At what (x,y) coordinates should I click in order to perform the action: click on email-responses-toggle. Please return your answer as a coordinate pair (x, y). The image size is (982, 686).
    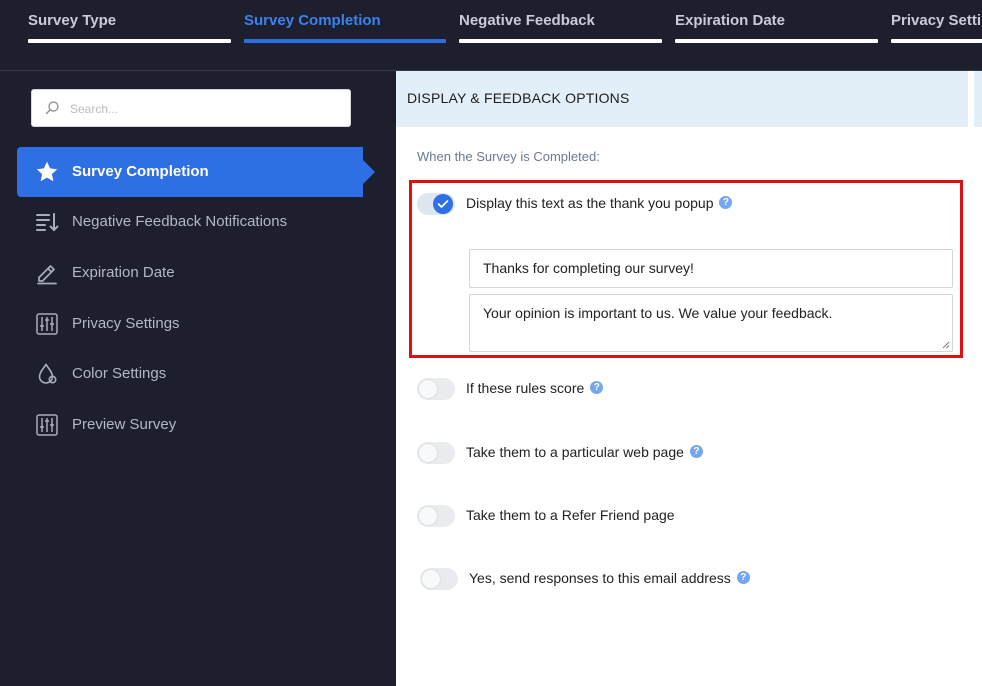
    Looking at the image, I should click on (439, 579).